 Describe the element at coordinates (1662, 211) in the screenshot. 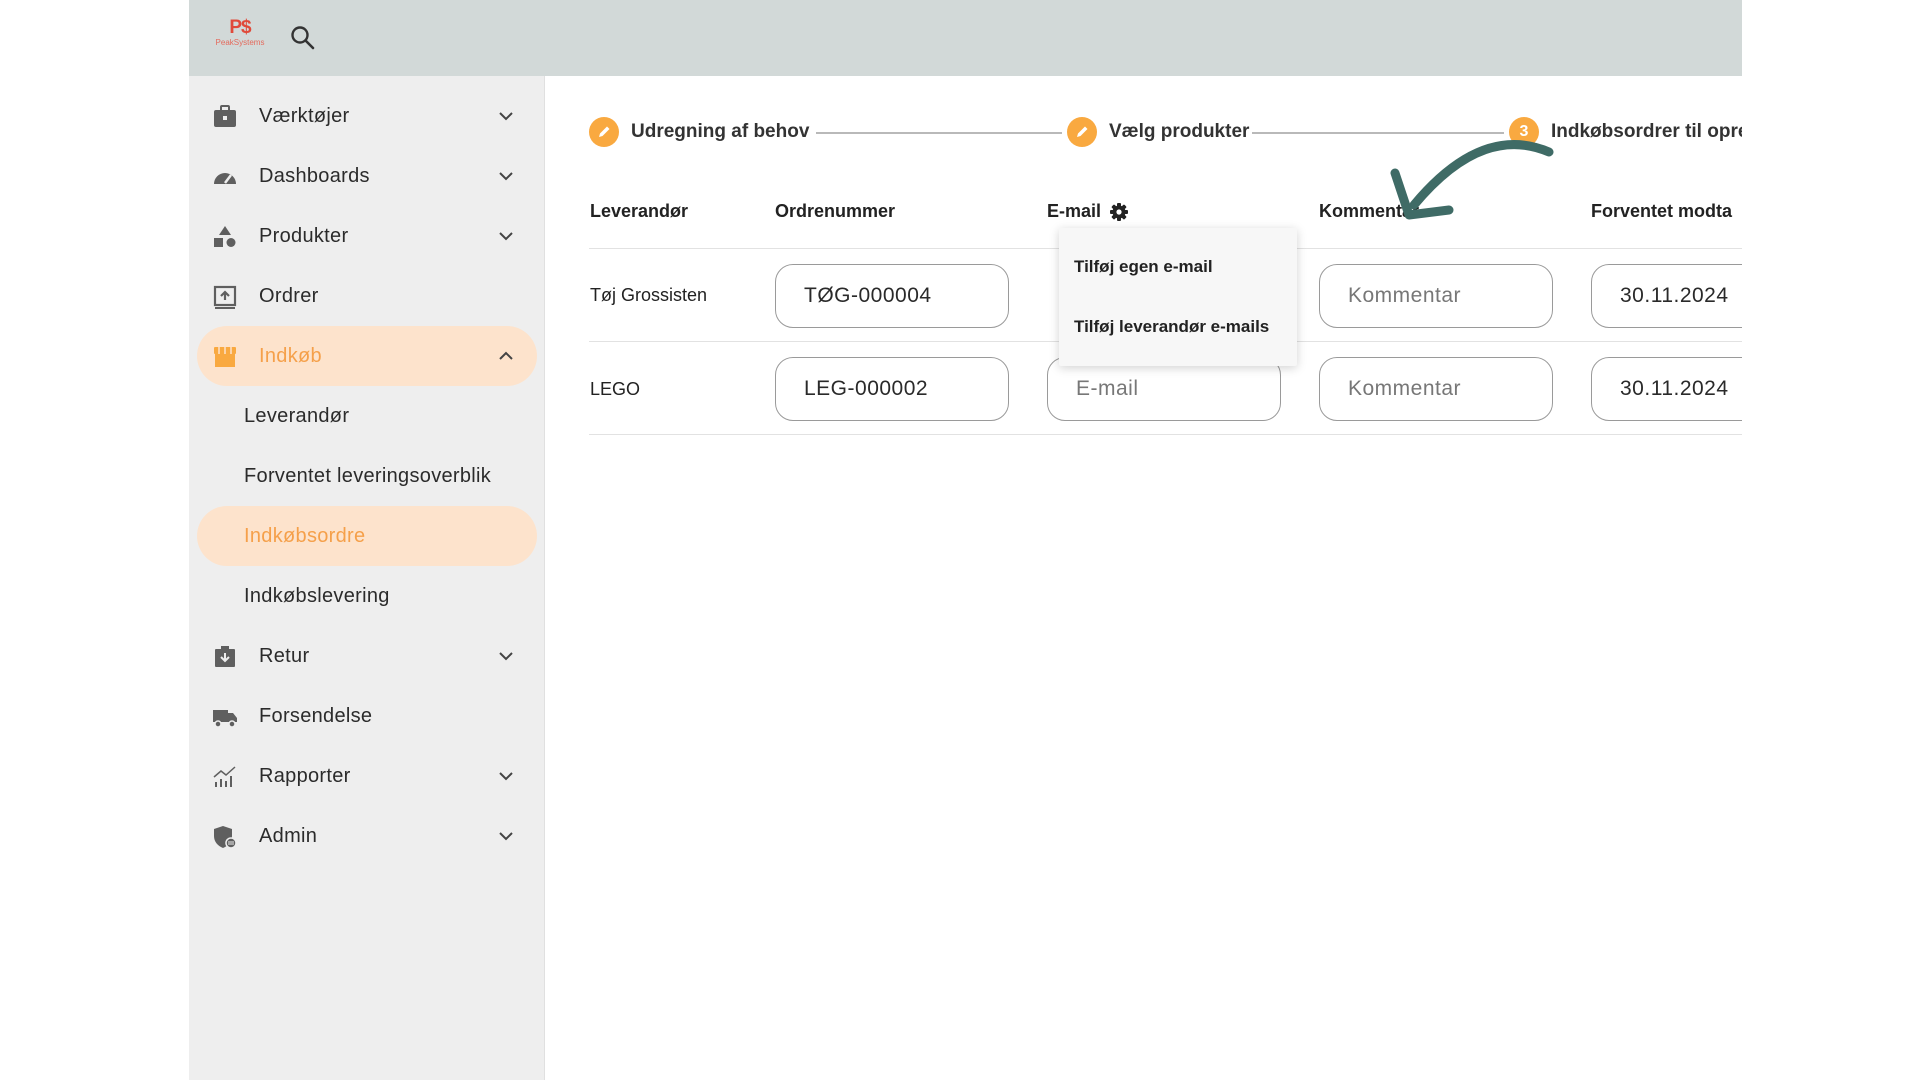

I see `column-header-forventet-modta: Forventet modta` at that location.